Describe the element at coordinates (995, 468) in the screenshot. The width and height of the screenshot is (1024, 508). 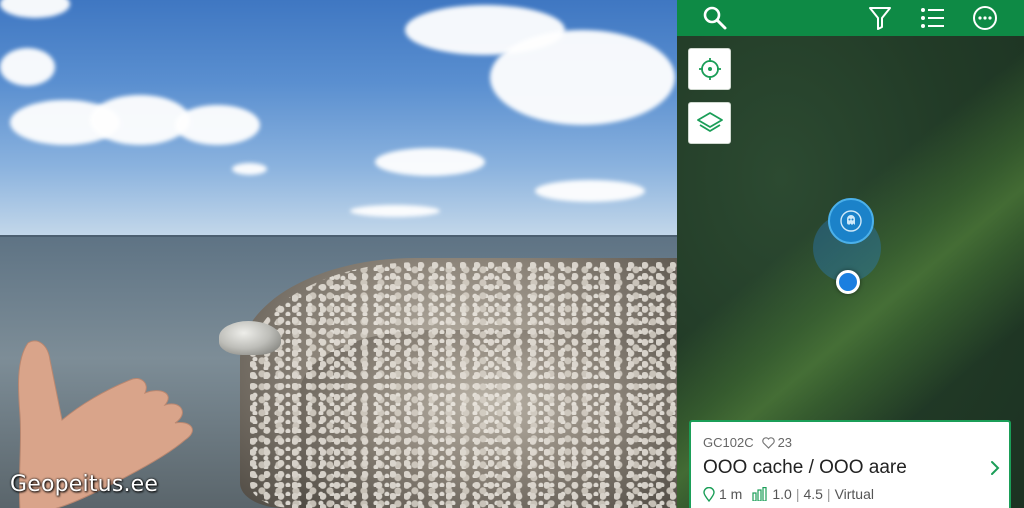
I see `chevron-right-icon` at that location.